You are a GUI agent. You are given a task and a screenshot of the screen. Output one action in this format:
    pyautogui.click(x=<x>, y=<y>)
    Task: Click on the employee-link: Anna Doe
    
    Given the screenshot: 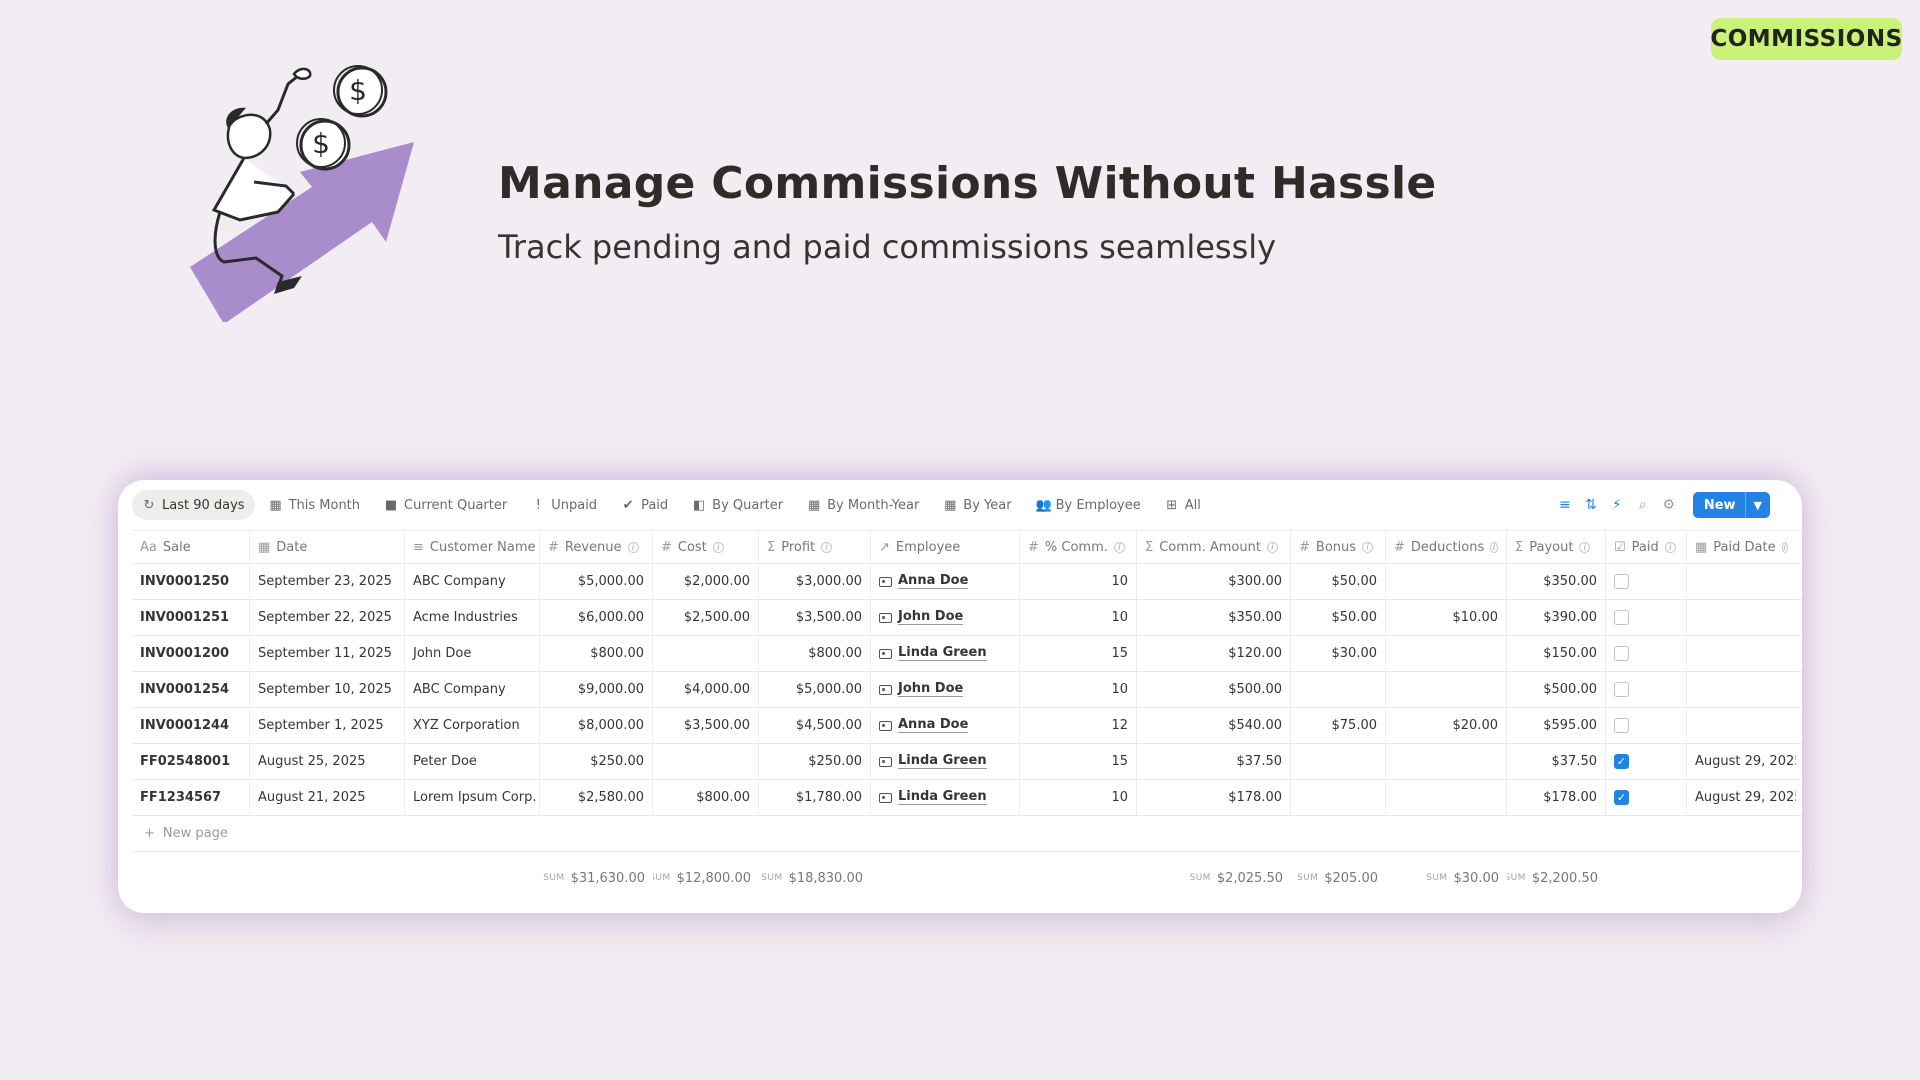 What is the action you would take?
    pyautogui.click(x=924, y=725)
    